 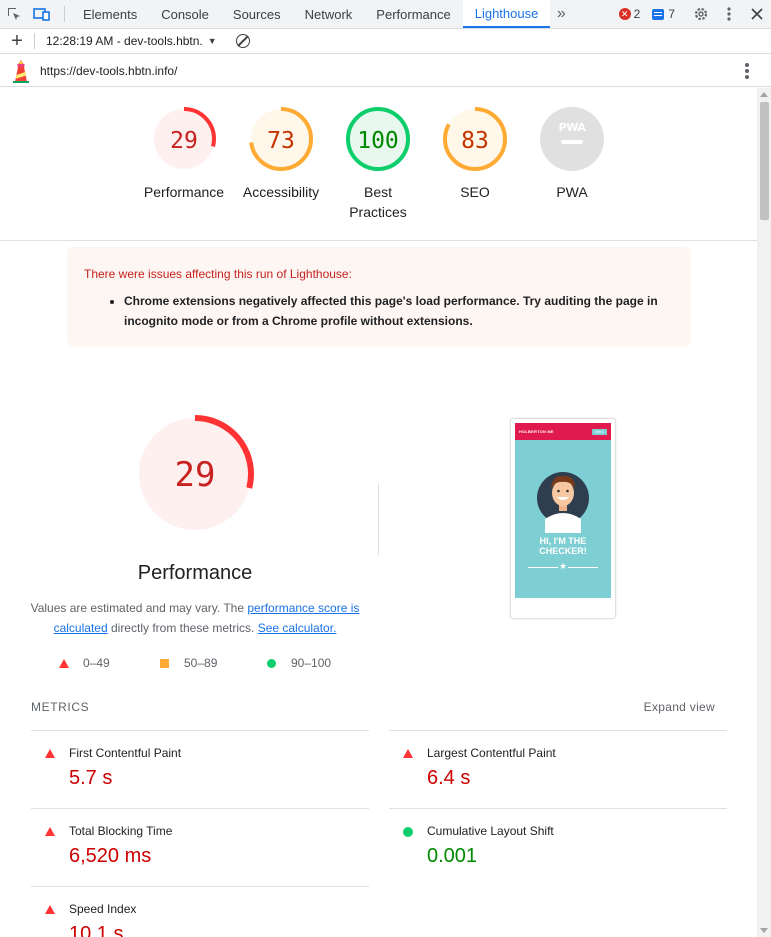 What do you see at coordinates (637, 14) in the screenshot?
I see `error-count: 2` at bounding box center [637, 14].